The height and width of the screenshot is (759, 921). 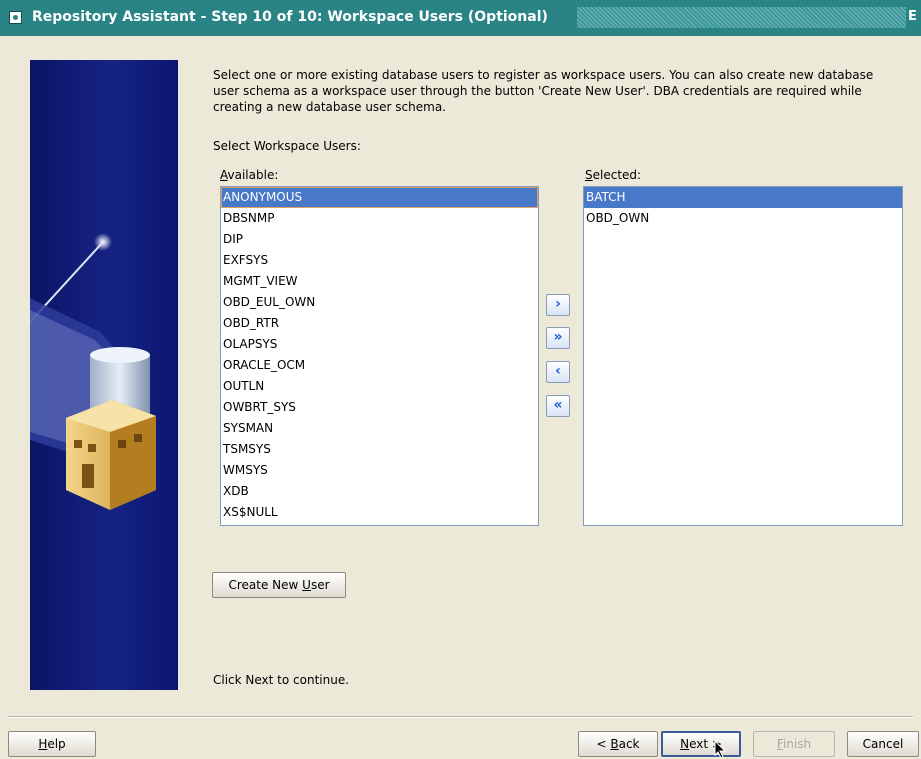 What do you see at coordinates (603, 744) in the screenshot?
I see `back-prefix: <` at bounding box center [603, 744].